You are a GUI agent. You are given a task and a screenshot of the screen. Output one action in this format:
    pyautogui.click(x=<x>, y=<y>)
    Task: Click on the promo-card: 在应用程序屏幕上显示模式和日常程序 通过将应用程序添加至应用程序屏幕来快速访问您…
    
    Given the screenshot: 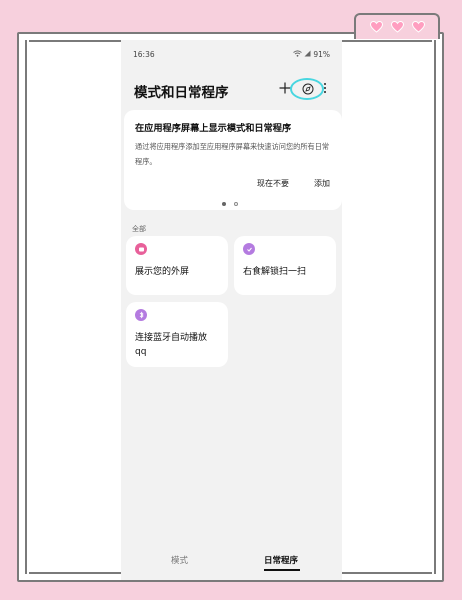 What is the action you would take?
    pyautogui.click(x=233, y=160)
    